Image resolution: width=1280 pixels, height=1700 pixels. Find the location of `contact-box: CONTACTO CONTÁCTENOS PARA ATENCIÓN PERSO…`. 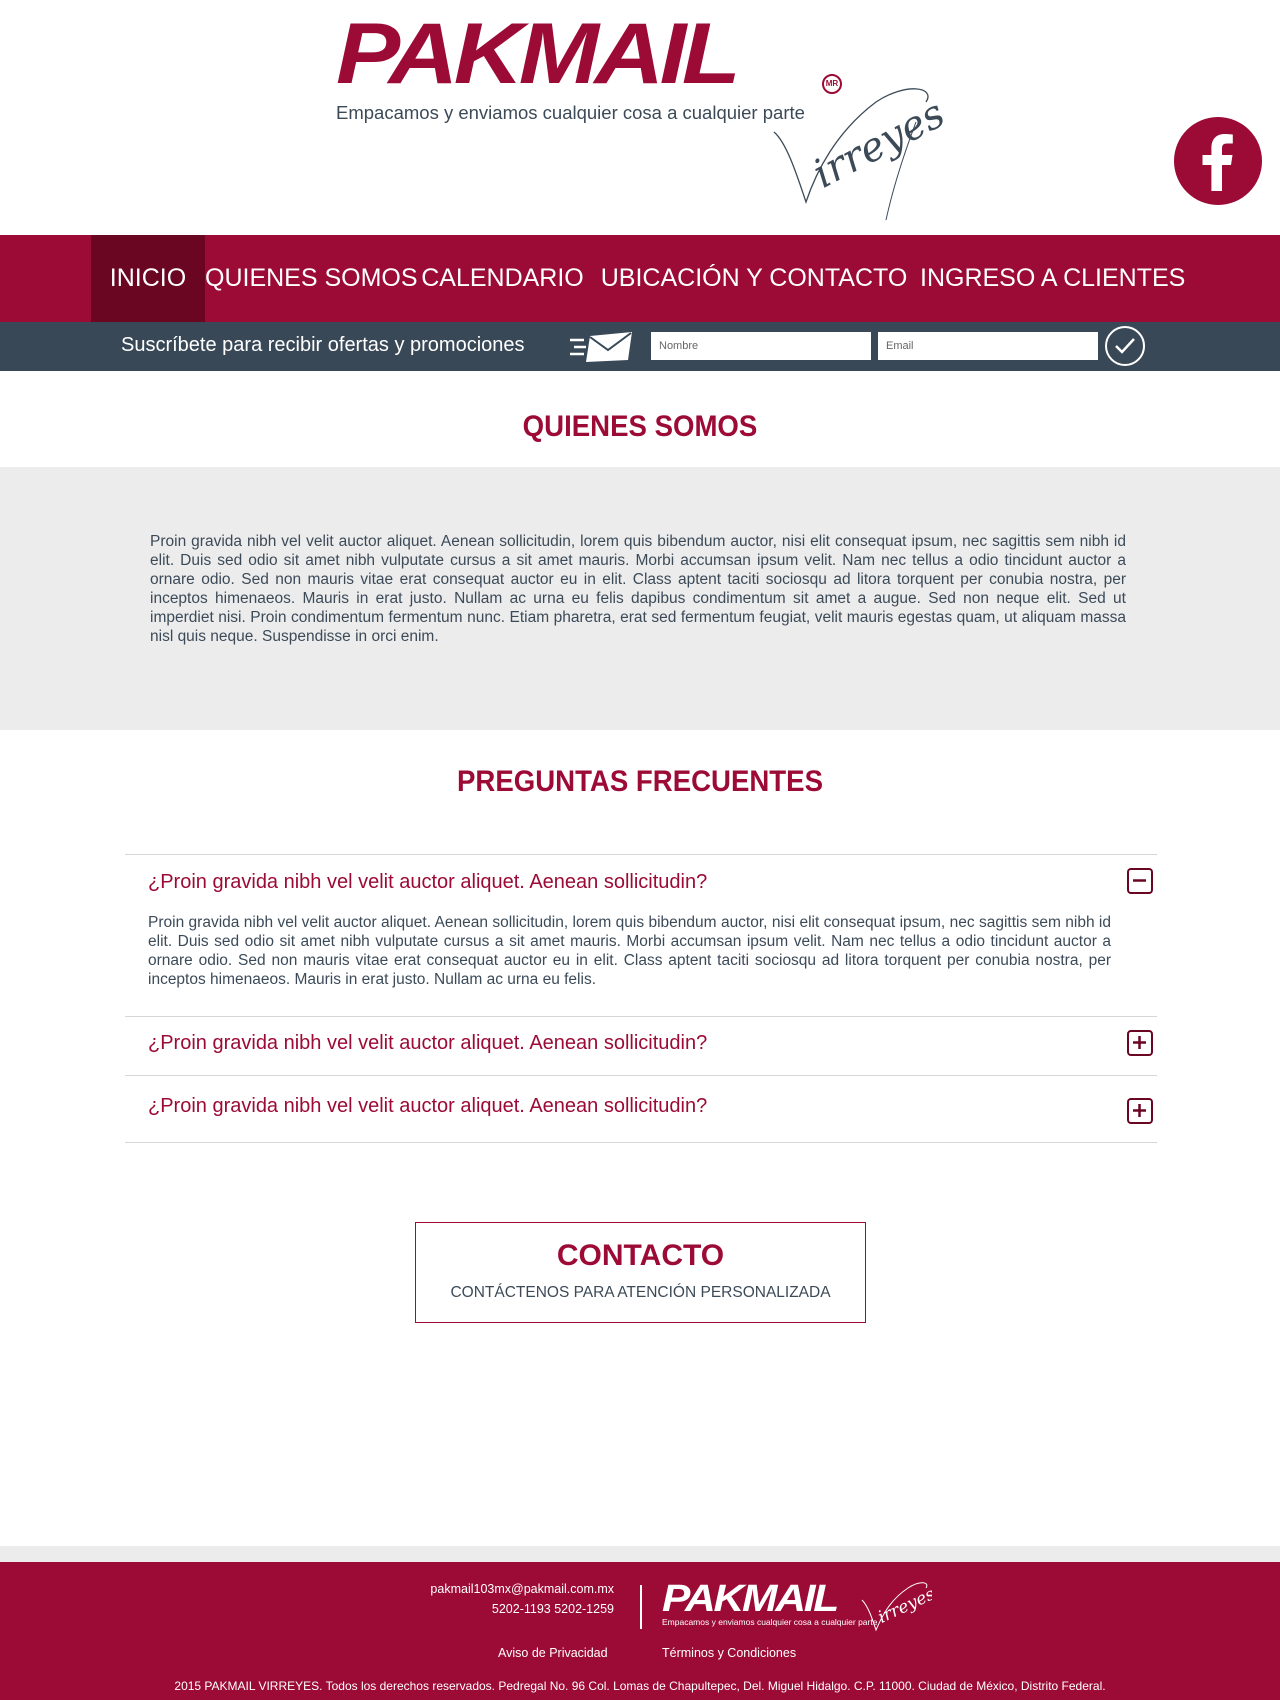

contact-box: CONTACTO CONTÁCTENOS PARA ATENCIÓN PERSO… is located at coordinates (640, 1272).